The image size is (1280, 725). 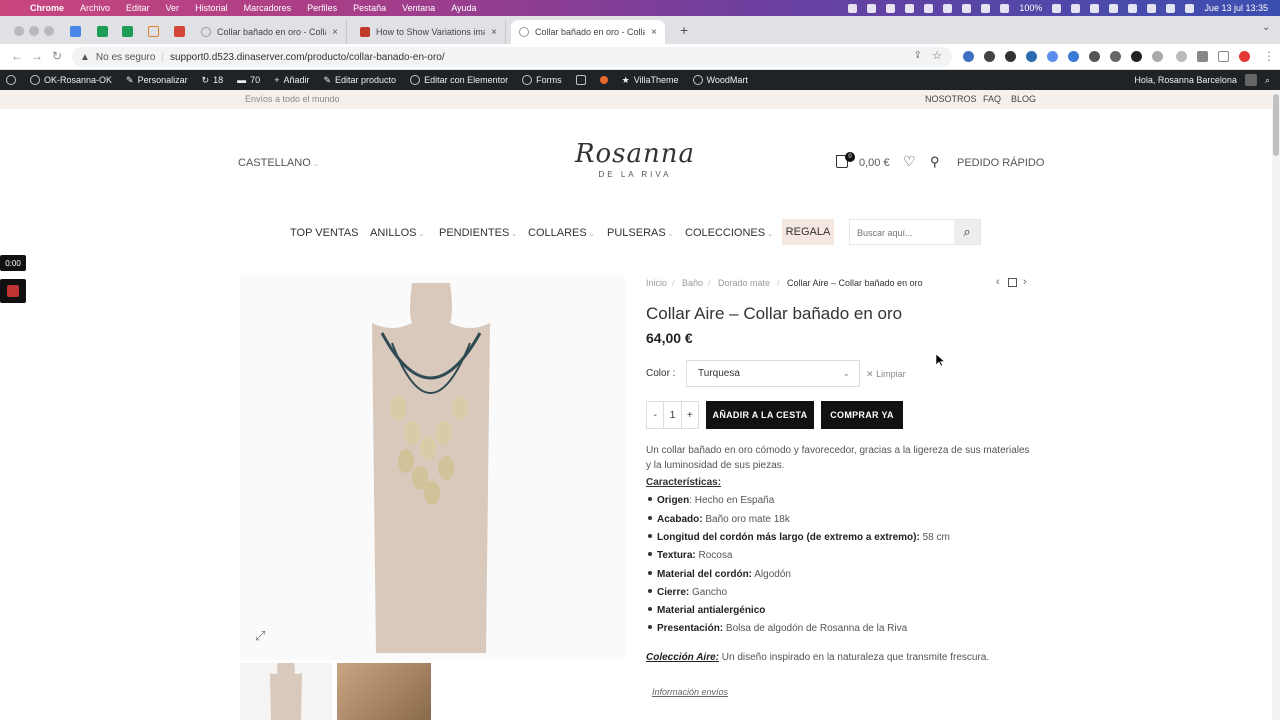 I want to click on menu-ayuda: Ayuda, so click(x=463, y=8).